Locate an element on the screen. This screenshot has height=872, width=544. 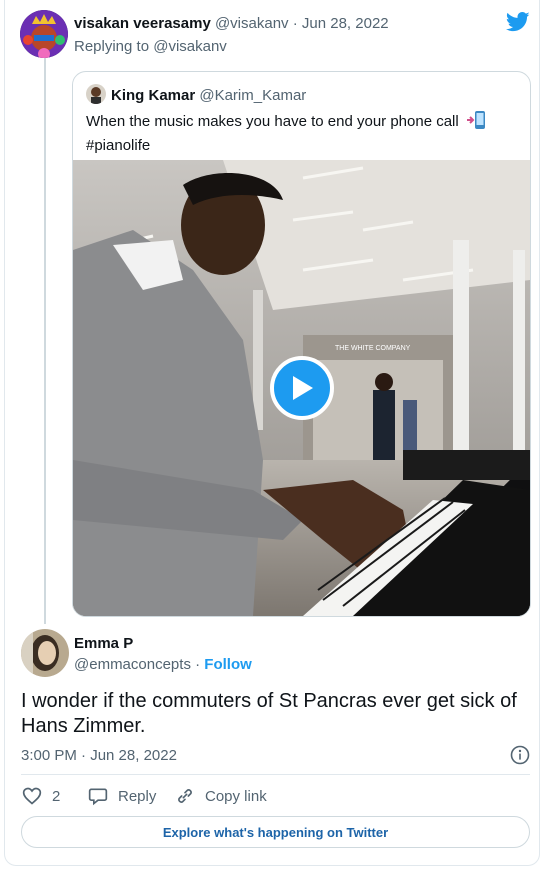
copy-link-label: Copy link is located at coordinates (236, 796).